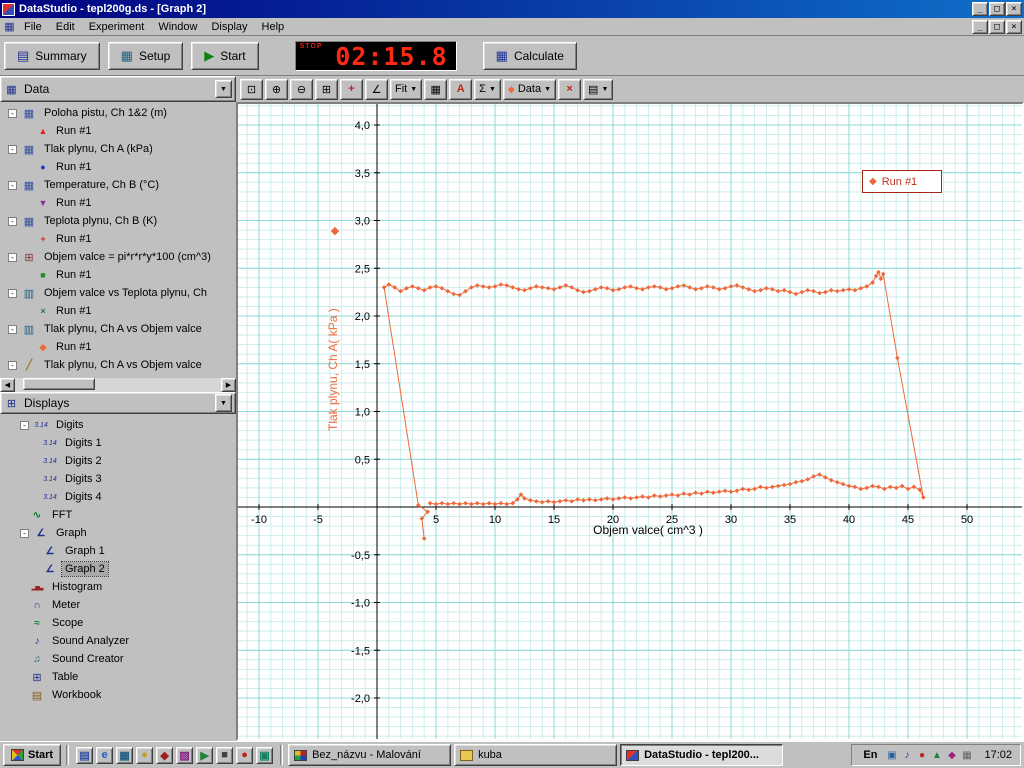 The height and width of the screenshot is (768, 1024). What do you see at coordinates (124, 623) in the screenshot?
I see `displays-tree-item: Scope` at bounding box center [124, 623].